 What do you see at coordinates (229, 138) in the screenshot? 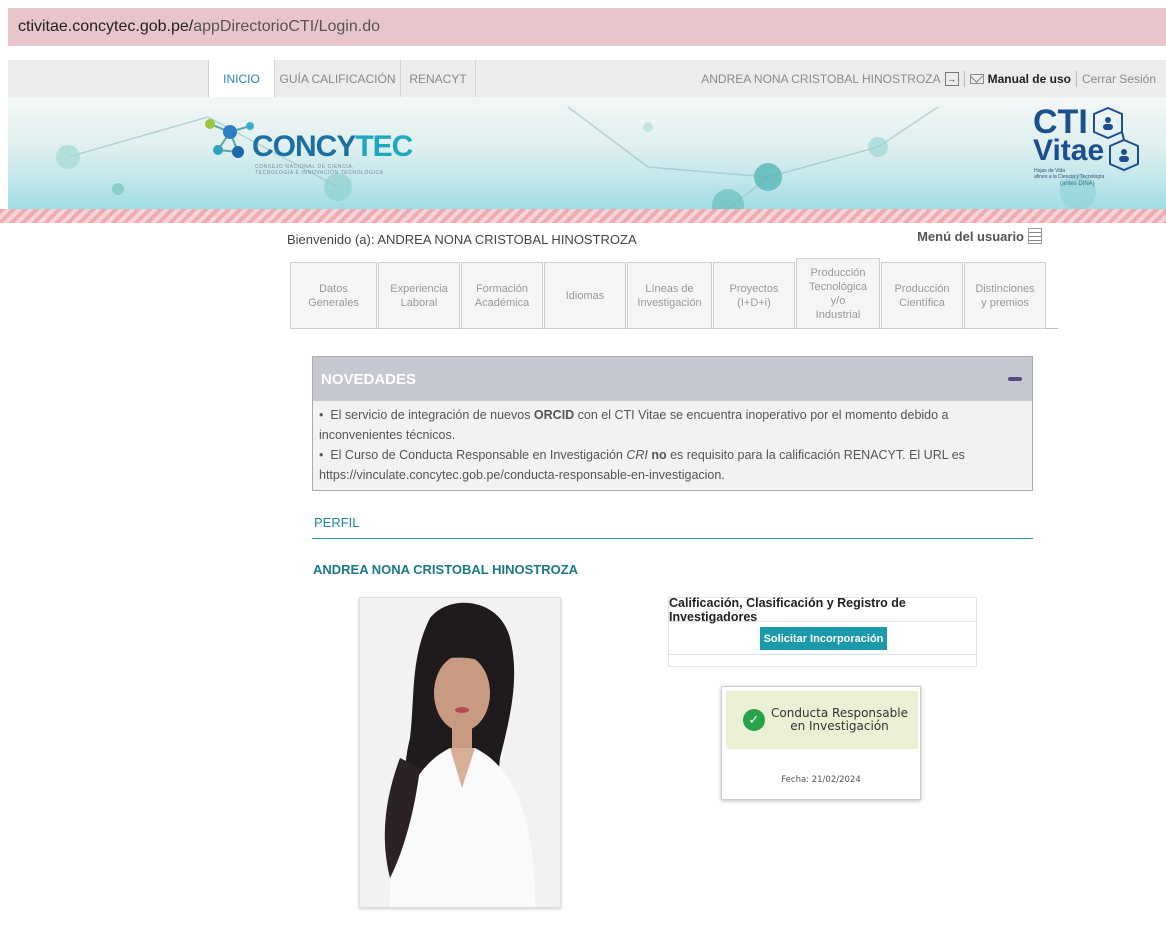
I see `concytec-emblem-icon` at bounding box center [229, 138].